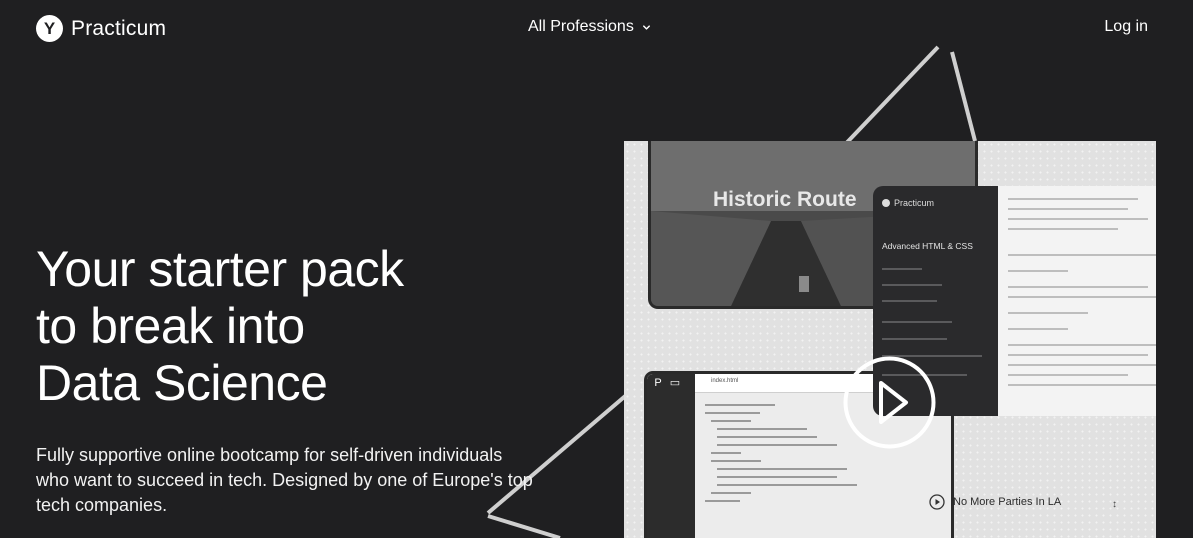  Describe the element at coordinates (1126, 27) in the screenshot. I see `login-link: Log in` at that location.